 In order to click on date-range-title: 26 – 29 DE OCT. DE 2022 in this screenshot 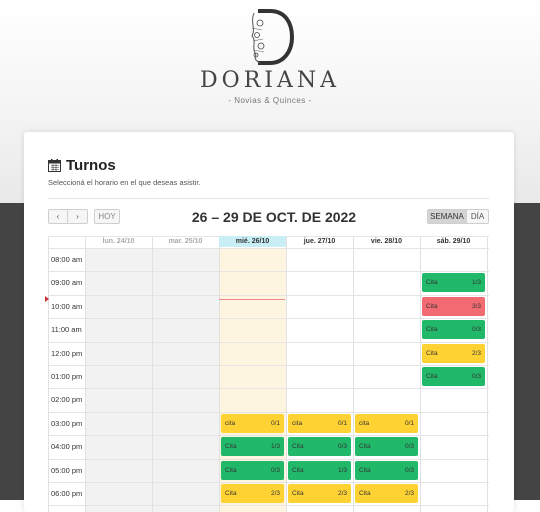, I will do `click(274, 217)`.